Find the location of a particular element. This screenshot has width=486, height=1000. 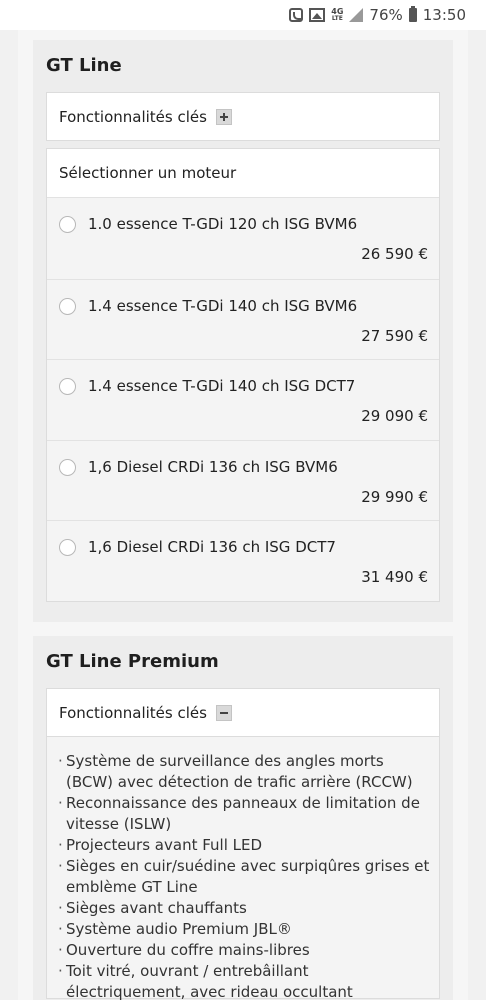

engine-price: 29 090 € is located at coordinates (394, 416).